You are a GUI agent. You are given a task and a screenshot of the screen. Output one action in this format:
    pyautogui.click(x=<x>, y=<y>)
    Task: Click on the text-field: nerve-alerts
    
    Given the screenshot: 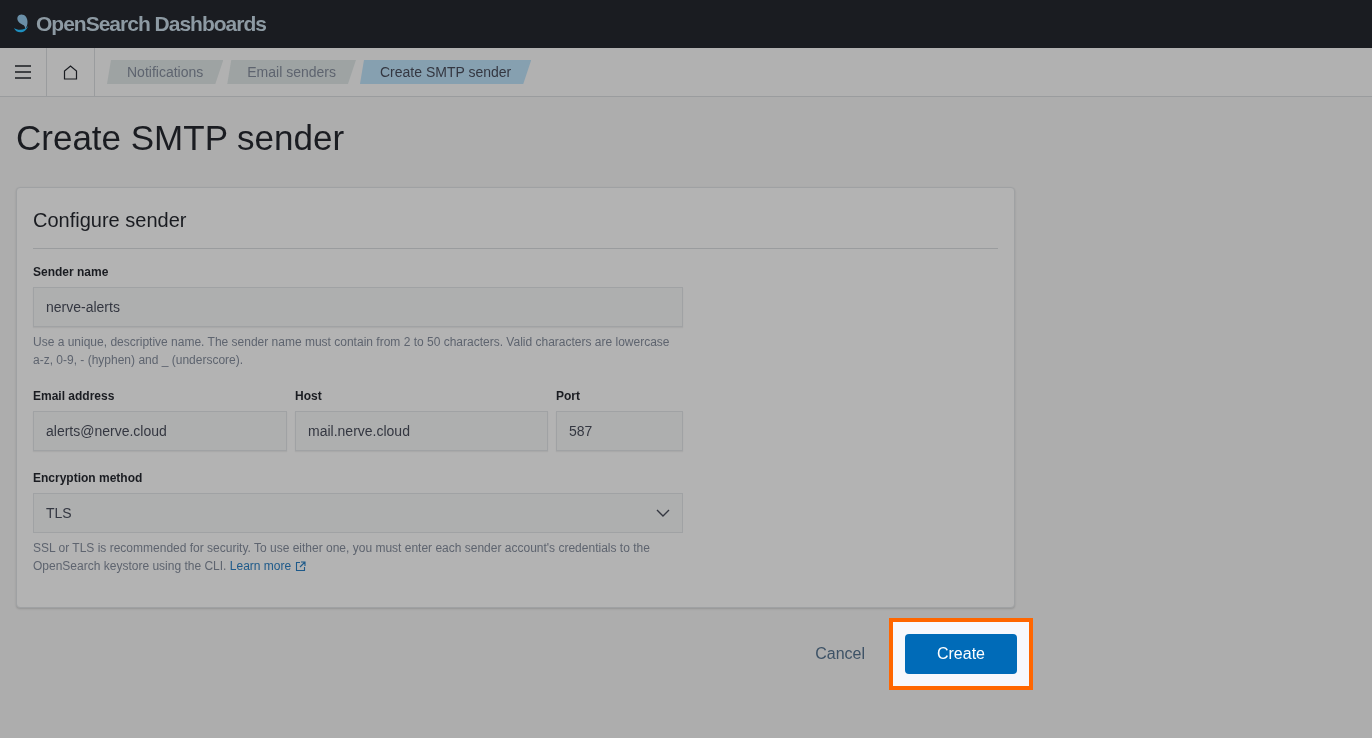 What is the action you would take?
    pyautogui.click(x=358, y=307)
    